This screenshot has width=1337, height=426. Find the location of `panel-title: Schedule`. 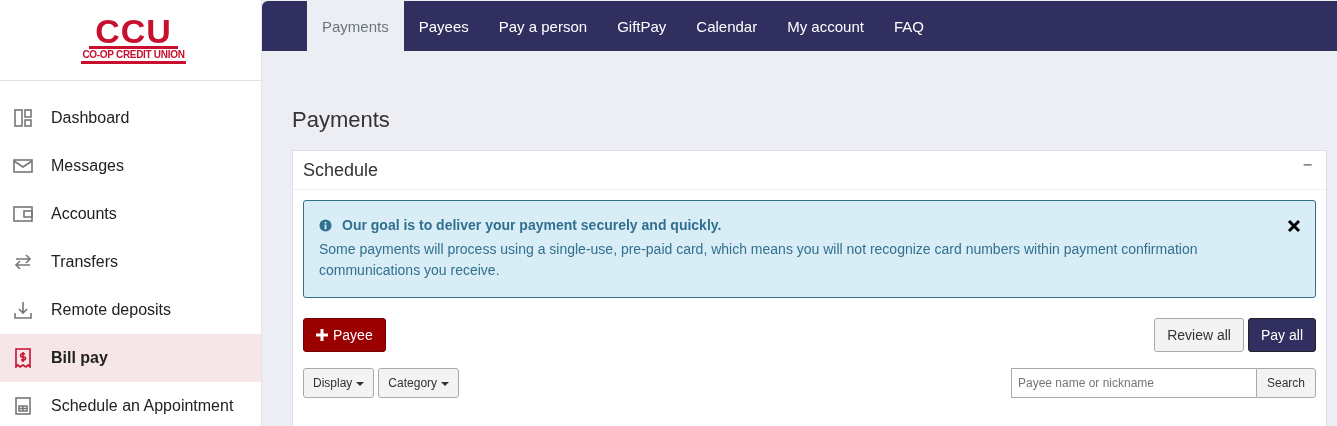

panel-title: Schedule is located at coordinates (341, 170).